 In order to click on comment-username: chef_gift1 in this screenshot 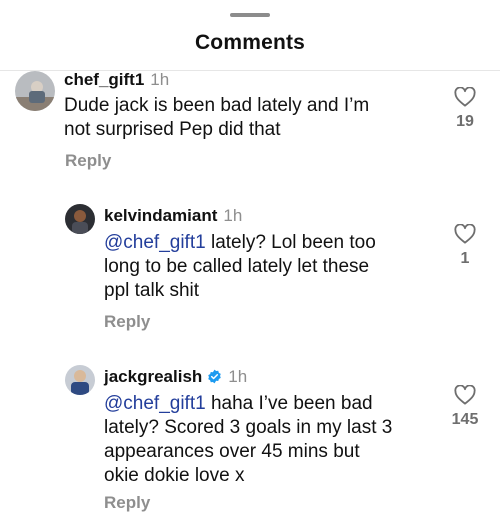, I will do `click(104, 79)`.